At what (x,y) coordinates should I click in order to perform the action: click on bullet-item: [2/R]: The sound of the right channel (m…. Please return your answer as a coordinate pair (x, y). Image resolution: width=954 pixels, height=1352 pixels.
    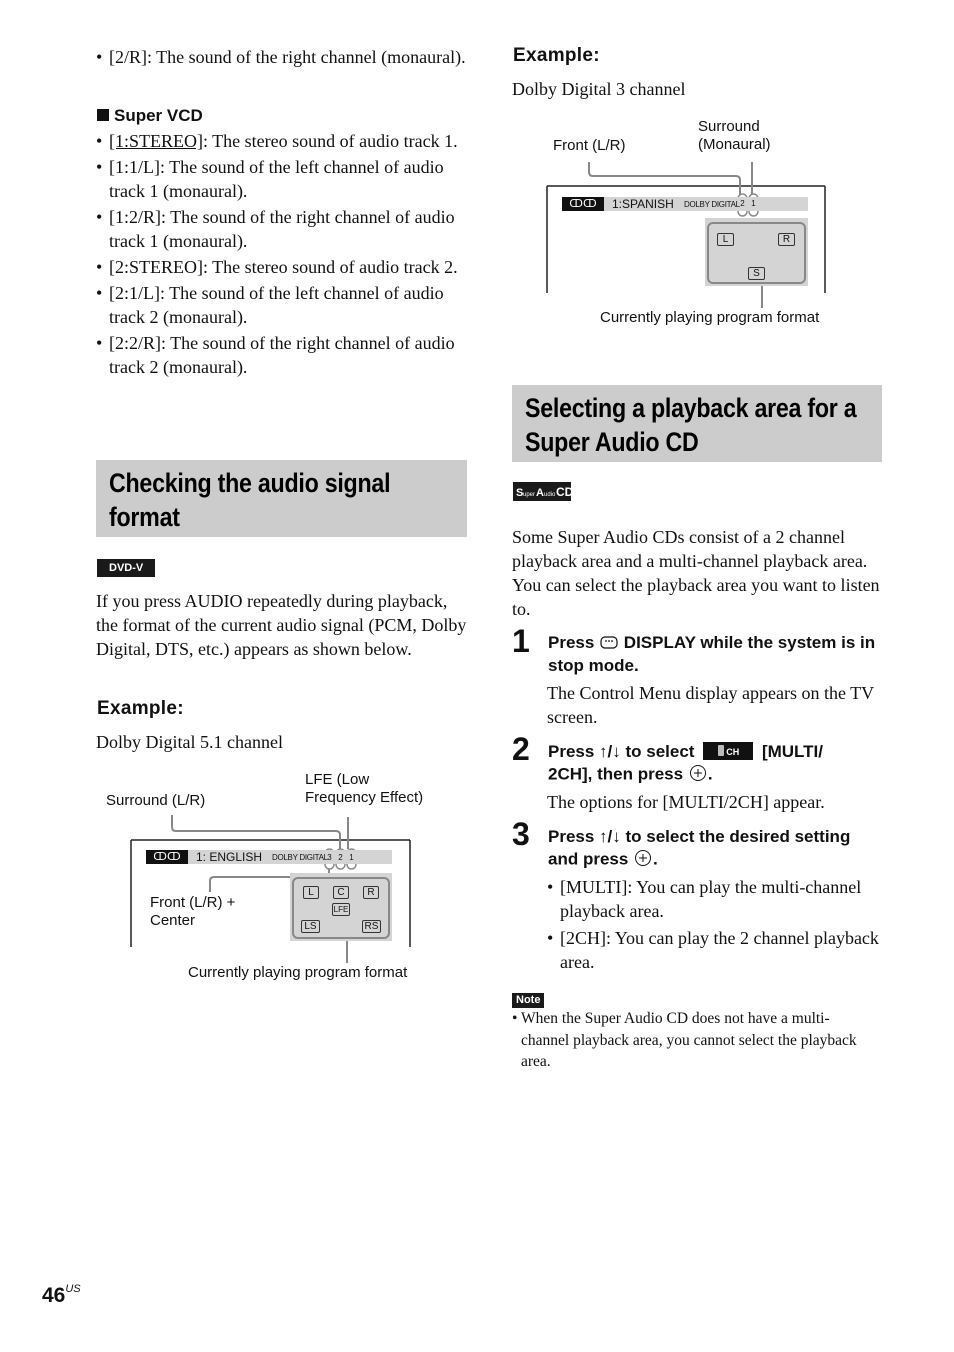
    Looking at the image, I should click on (282, 57).